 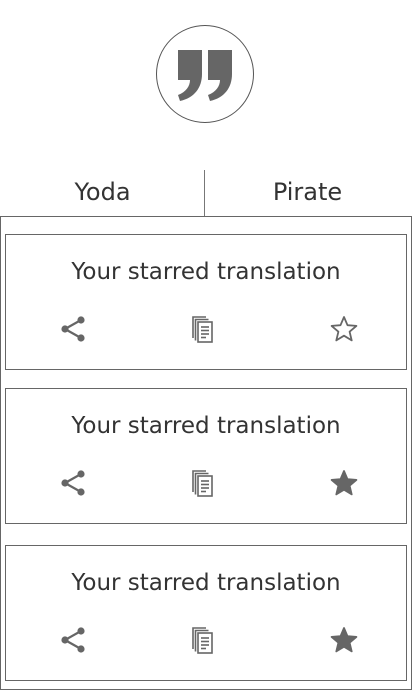 I want to click on tab-bar: Yoda Pirate, so click(x=206, y=192).